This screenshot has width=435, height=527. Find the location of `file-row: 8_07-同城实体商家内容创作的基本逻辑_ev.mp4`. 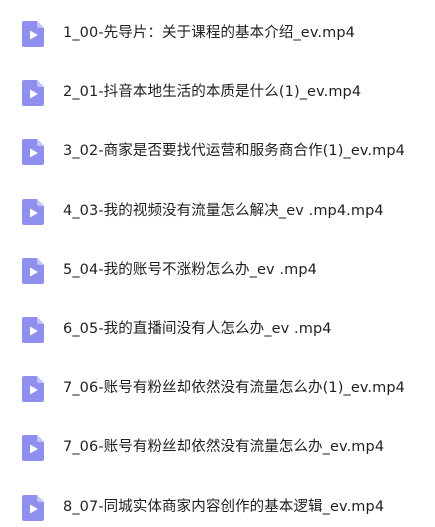

file-row: 8_07-同城实体商家内容创作的基本逻辑_ev.mp4 is located at coordinates (217, 507).